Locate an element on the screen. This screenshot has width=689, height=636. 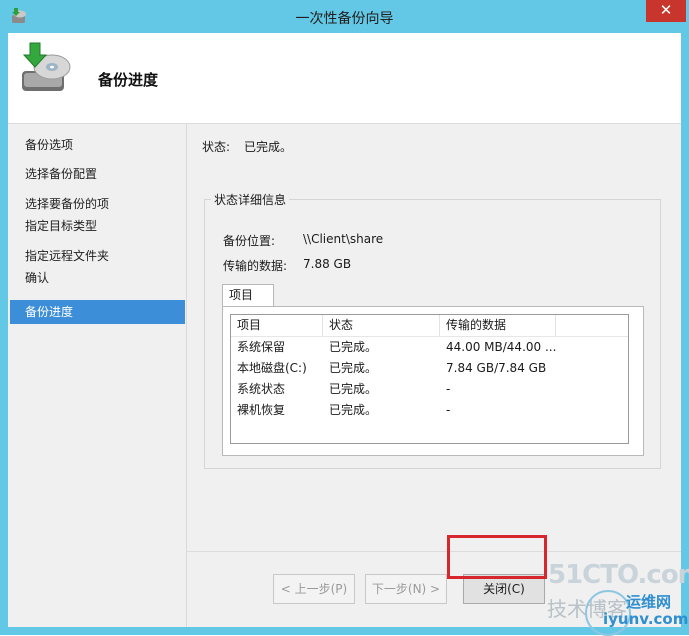
table-row: 裸机恢复 已完成。 - is located at coordinates (429, 410).